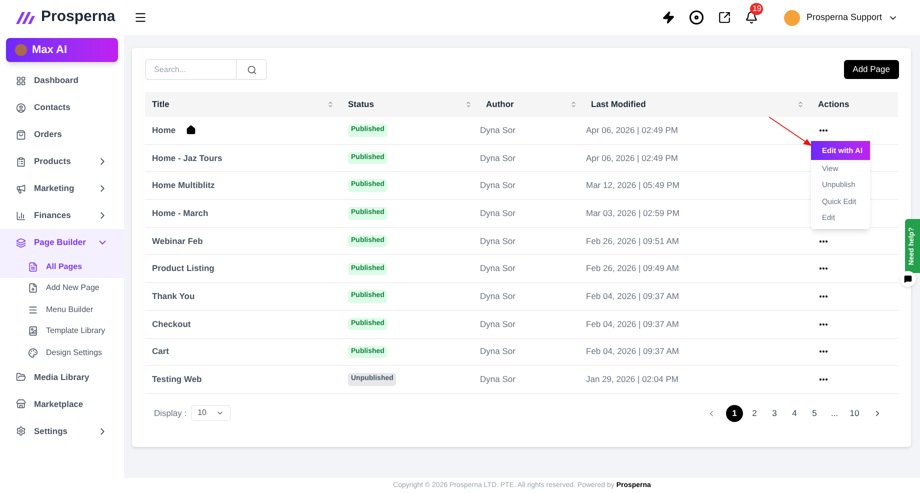  Describe the element at coordinates (62, 309) in the screenshot. I see `submenu-item: Menu Builder` at that location.